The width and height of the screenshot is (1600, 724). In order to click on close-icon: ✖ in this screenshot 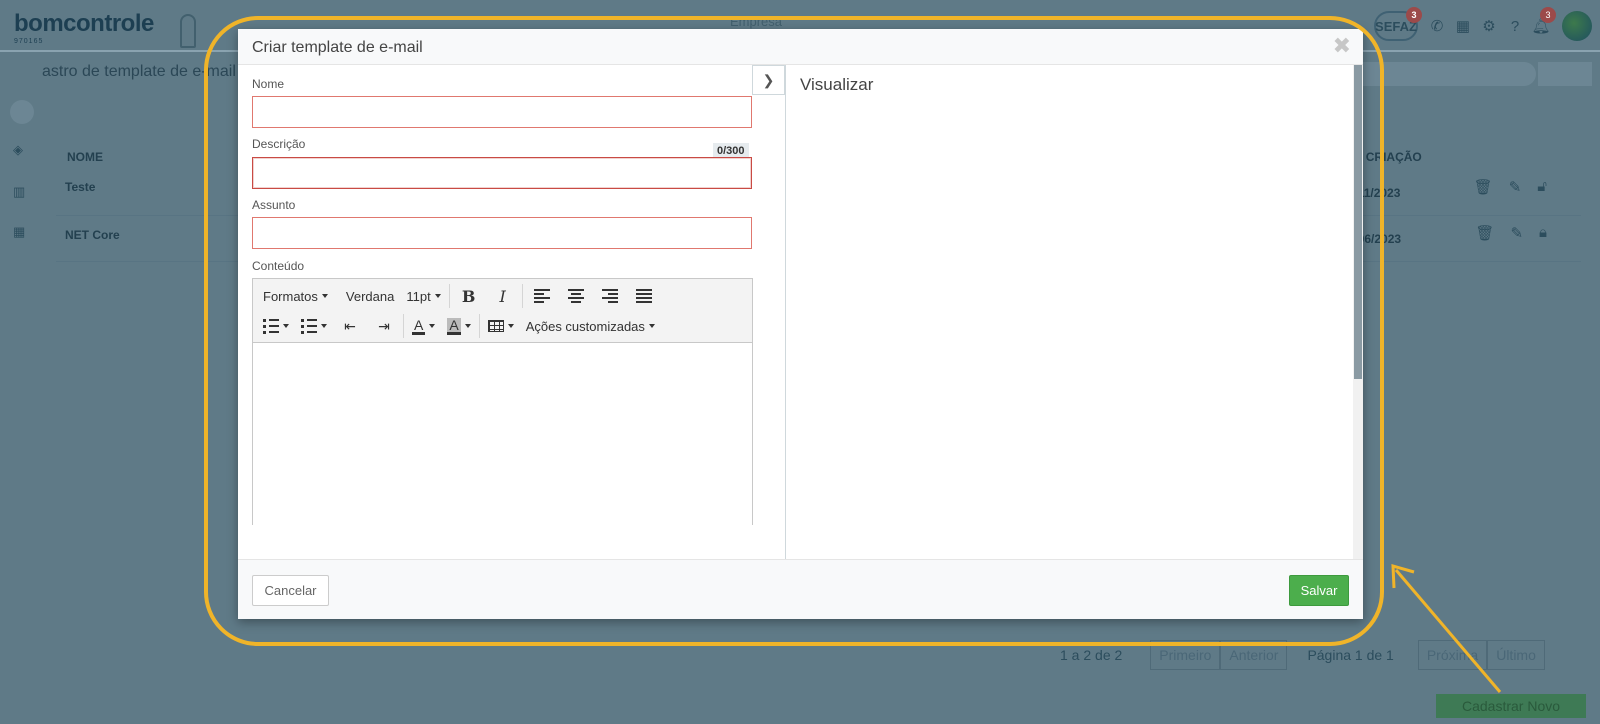, I will do `click(1342, 46)`.